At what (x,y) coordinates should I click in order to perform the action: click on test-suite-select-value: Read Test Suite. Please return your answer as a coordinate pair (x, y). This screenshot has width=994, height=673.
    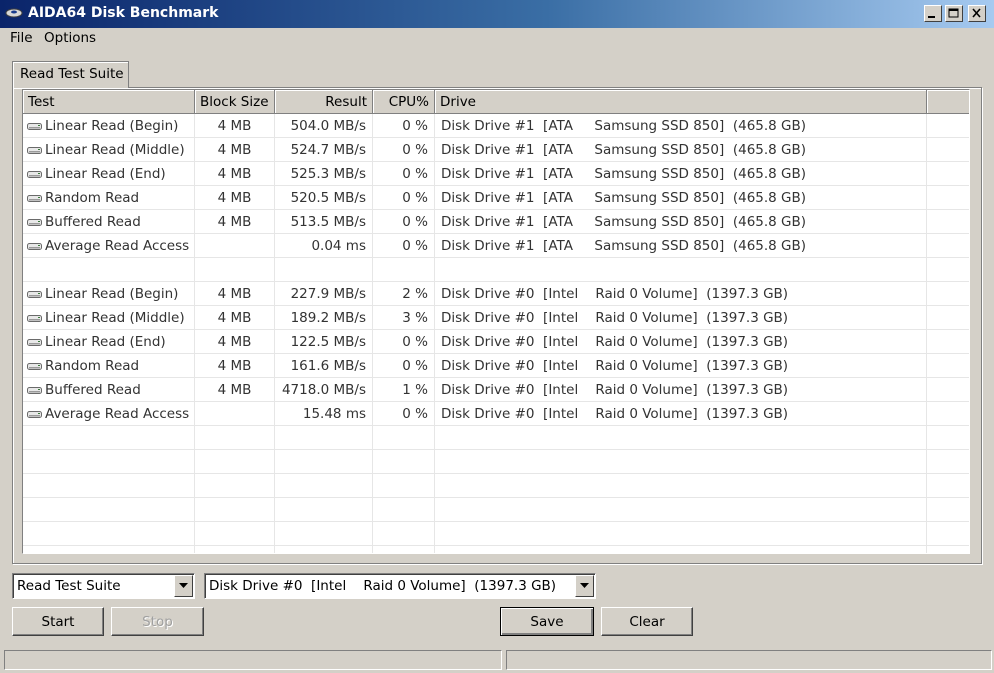
    Looking at the image, I should click on (69, 586).